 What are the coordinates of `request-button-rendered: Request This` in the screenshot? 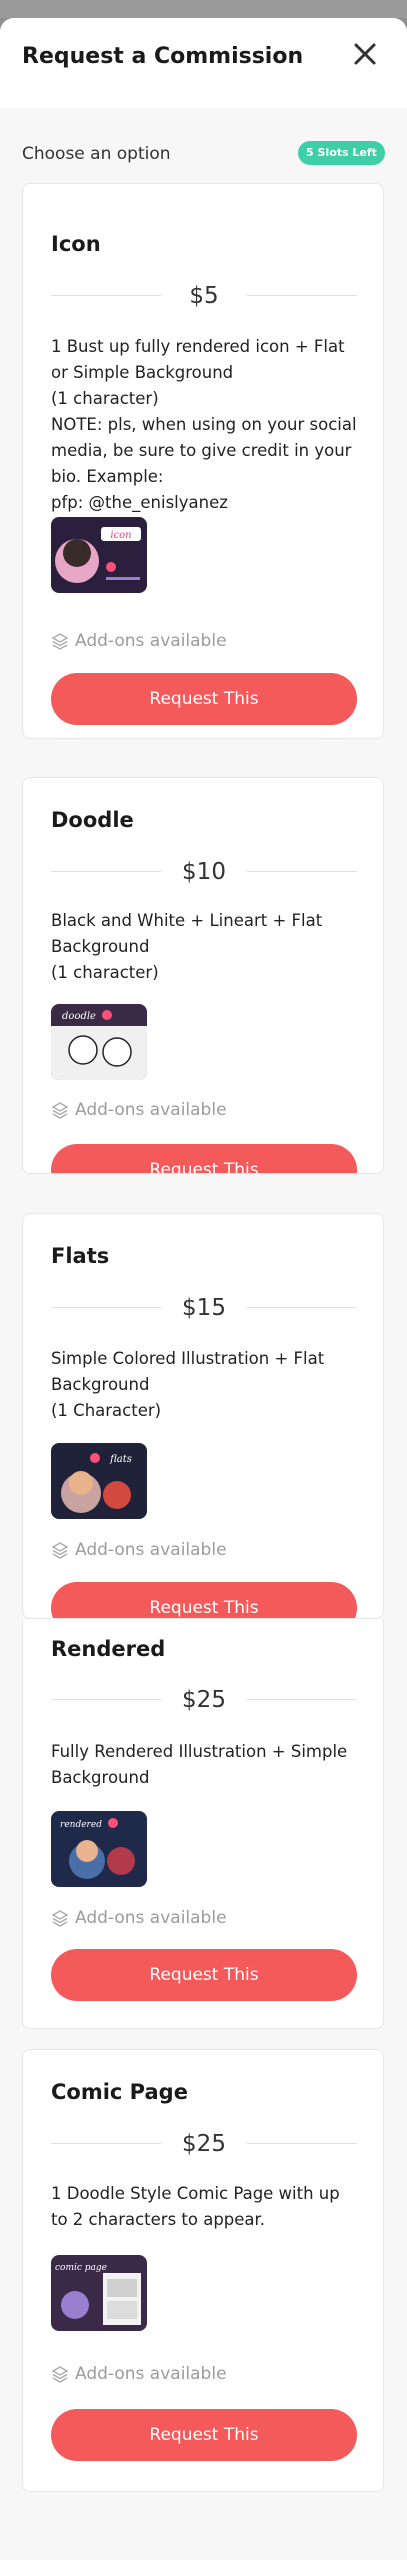 It's located at (204, 1975).